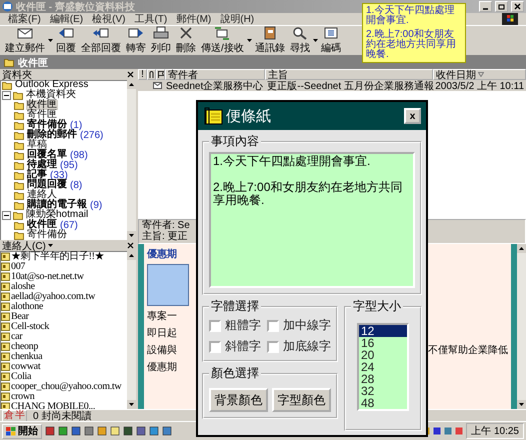 This screenshot has width=526, height=440. Describe the element at coordinates (383, 331) in the screenshot. I see `size-option: 12` at that location.